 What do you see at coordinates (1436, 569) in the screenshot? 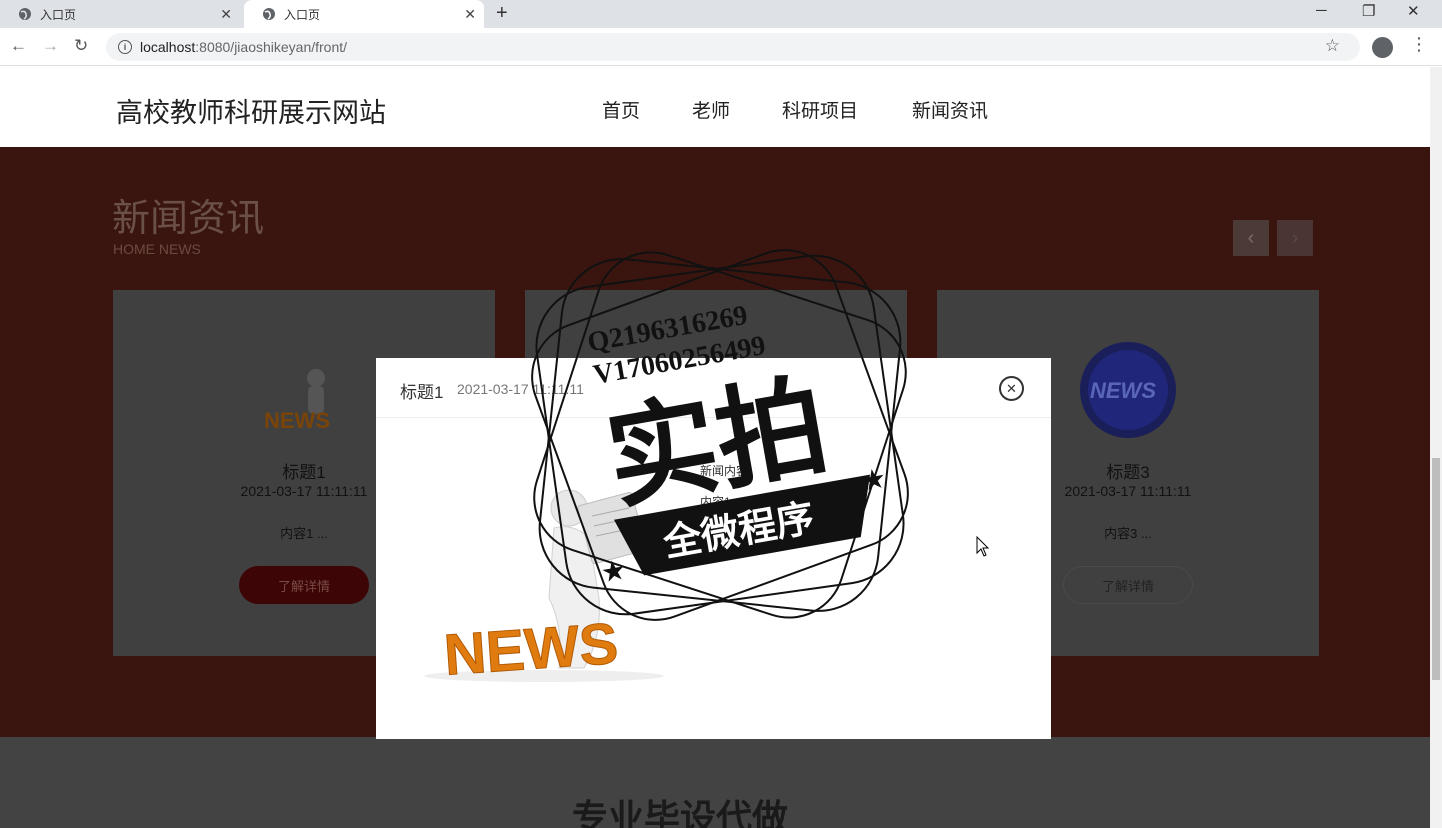
I see `page-scrollbar-thumb` at bounding box center [1436, 569].